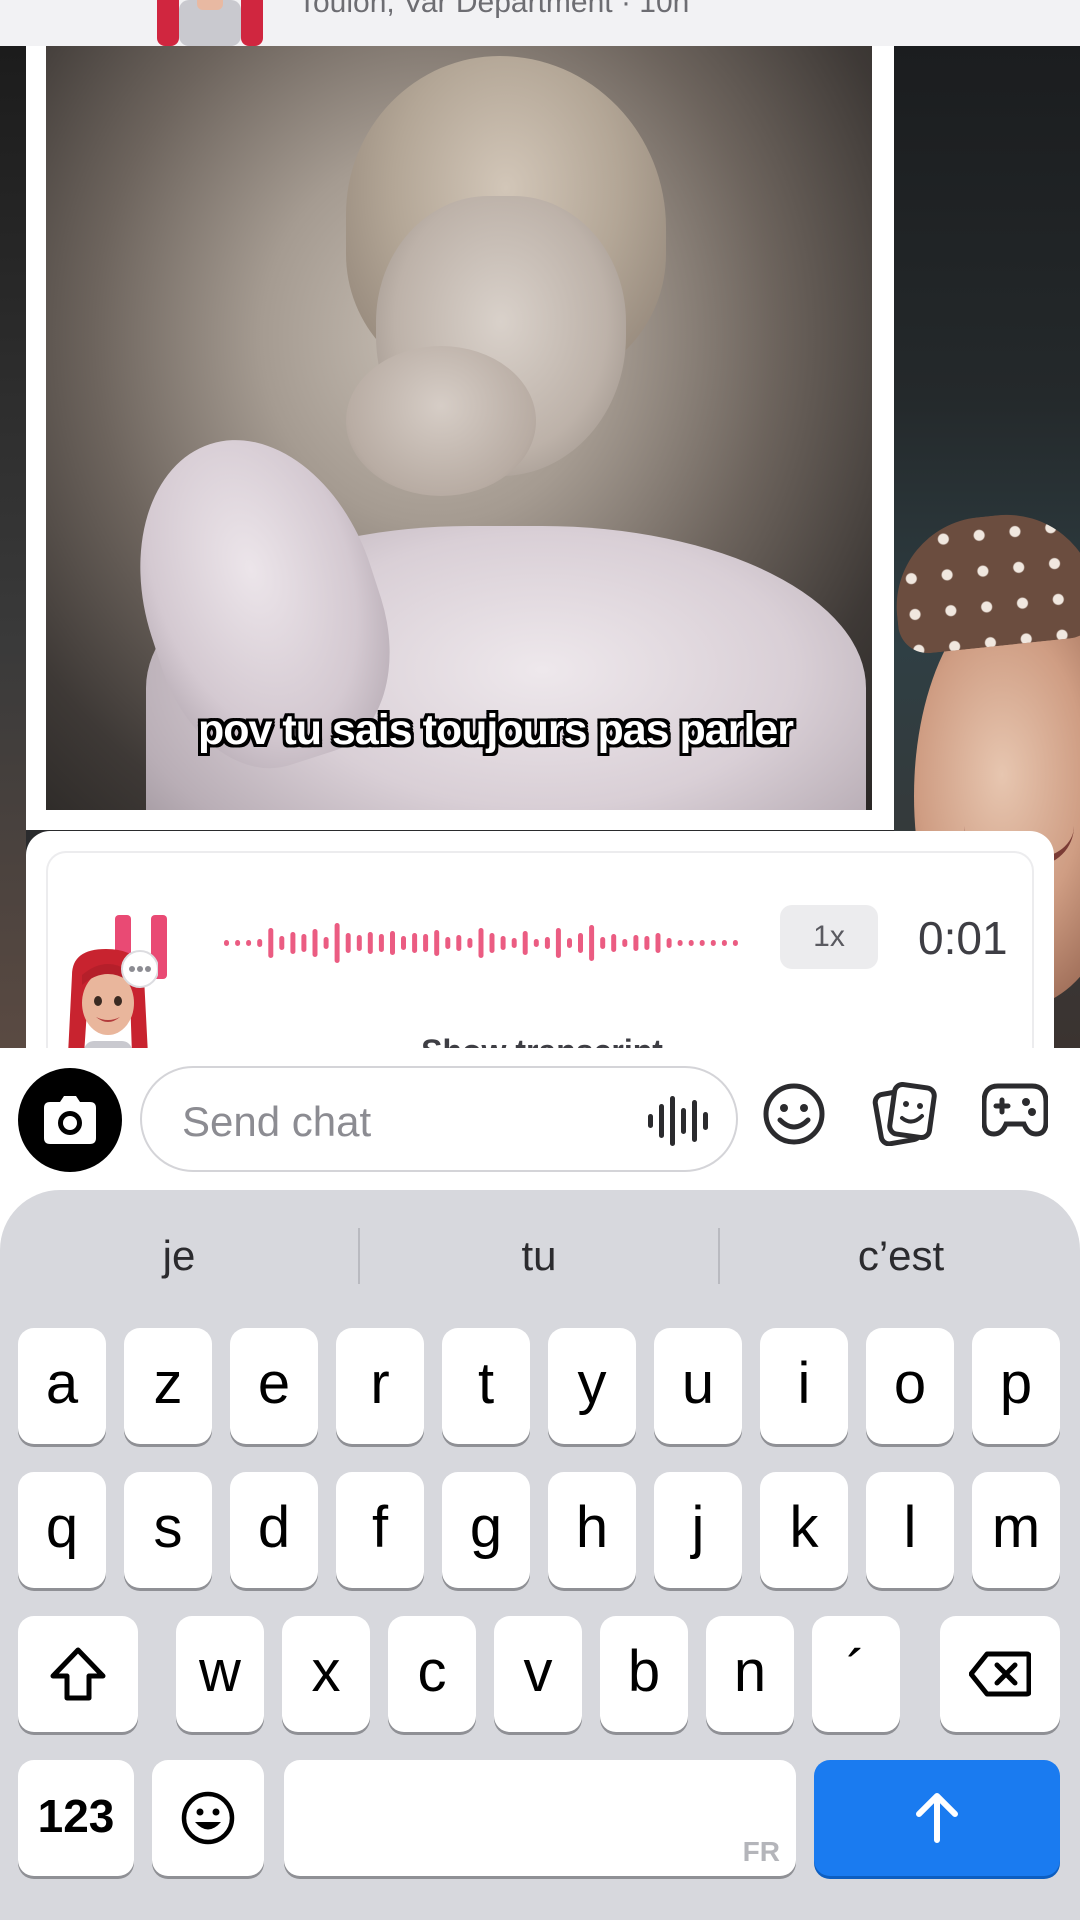 This screenshot has height=1920, width=1080. Describe the element at coordinates (905, 1114) in the screenshot. I see `stickers-icon` at that location.